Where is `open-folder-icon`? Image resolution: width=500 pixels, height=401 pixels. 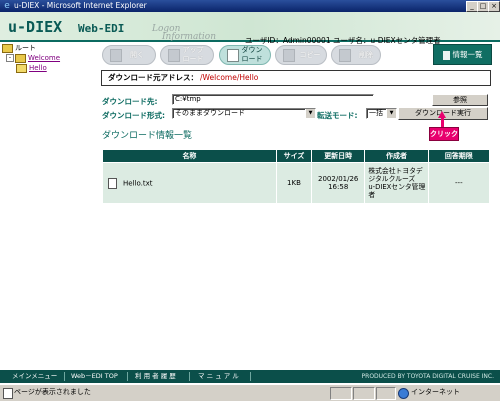 open-folder-icon is located at coordinates (21, 68).